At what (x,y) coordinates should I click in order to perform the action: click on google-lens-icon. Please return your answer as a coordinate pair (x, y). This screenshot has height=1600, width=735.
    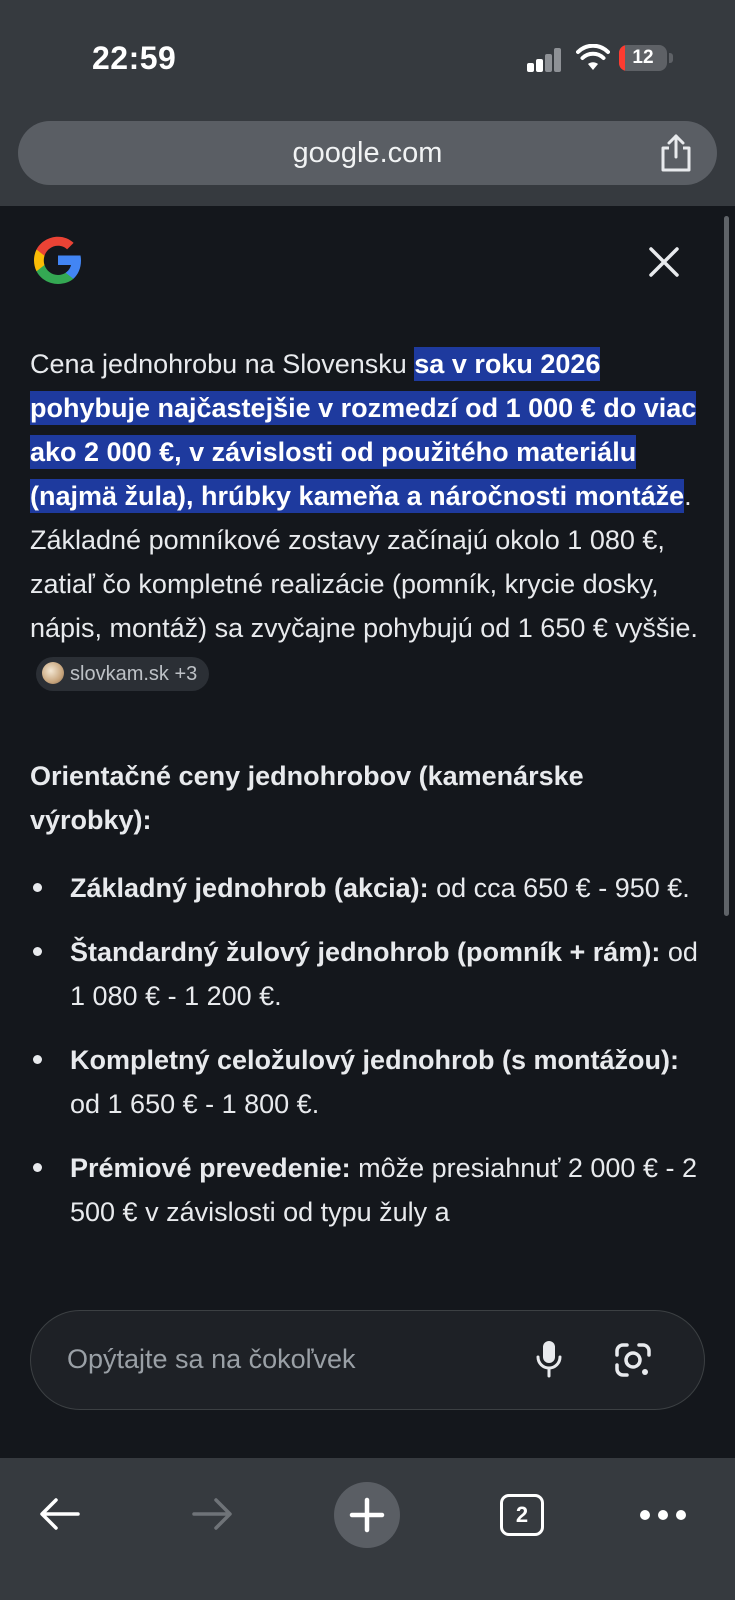
    Looking at the image, I should click on (633, 1360).